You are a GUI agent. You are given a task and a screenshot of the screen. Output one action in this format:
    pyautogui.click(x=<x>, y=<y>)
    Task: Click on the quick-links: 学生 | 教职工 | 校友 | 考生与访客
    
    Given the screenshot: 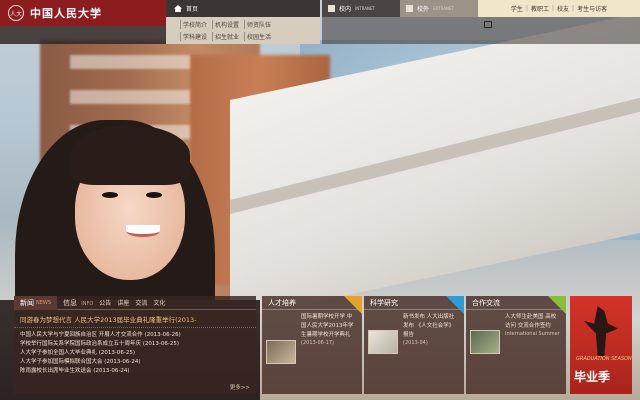 What is the action you would take?
    pyautogui.click(x=559, y=8)
    